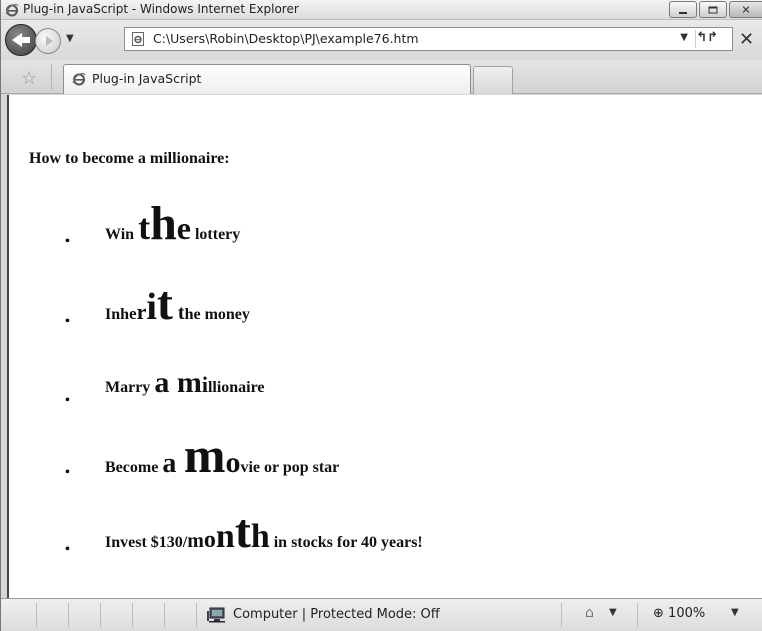  I want to click on list-item-text: Inh e r i t t he money, so click(177, 304).